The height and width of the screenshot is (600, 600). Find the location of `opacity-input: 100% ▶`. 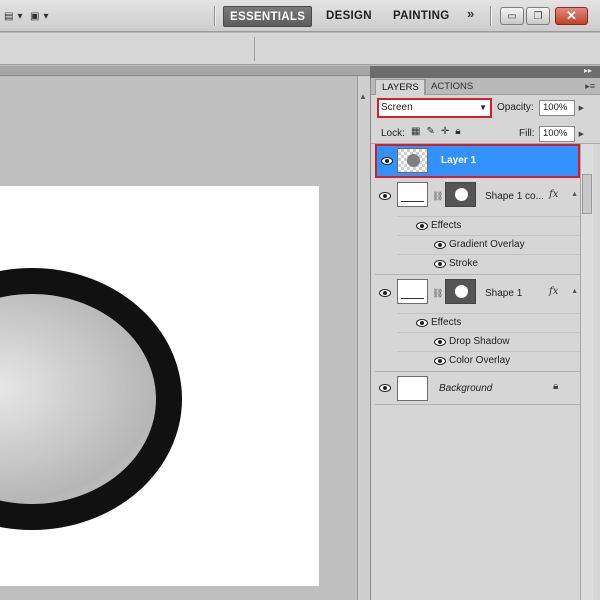

opacity-input: 100% ▶ is located at coordinates (561, 108).